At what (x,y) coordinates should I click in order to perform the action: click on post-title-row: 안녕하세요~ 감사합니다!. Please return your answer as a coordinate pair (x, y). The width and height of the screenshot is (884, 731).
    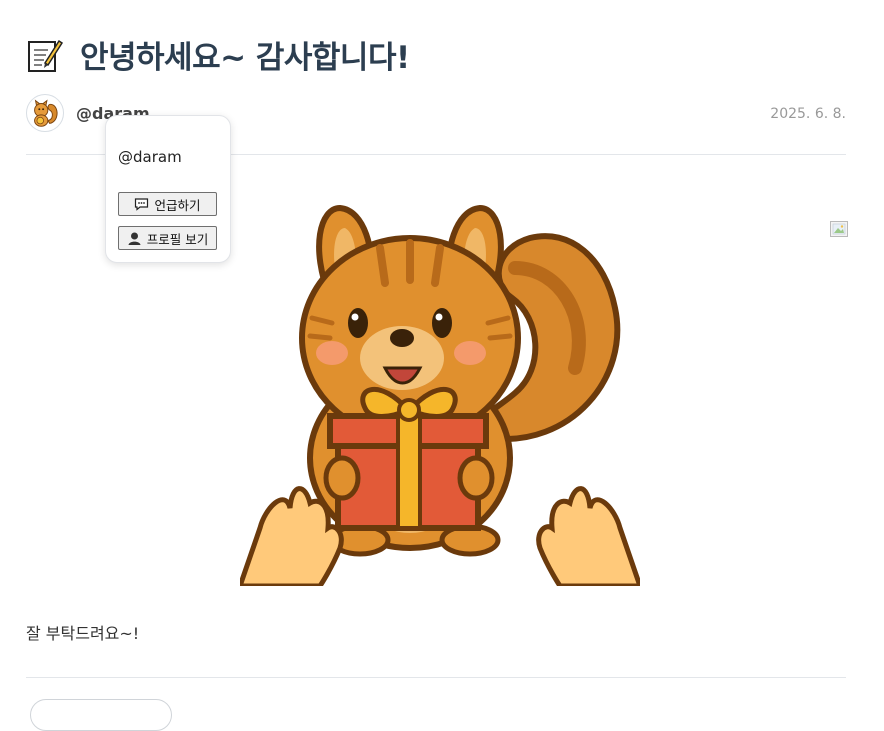
    Looking at the image, I should click on (218, 54).